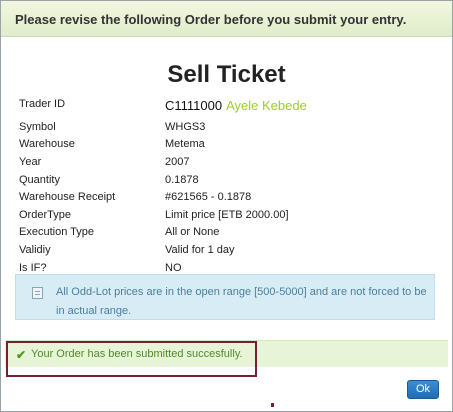  I want to click on field-label: Symbol, so click(37, 127).